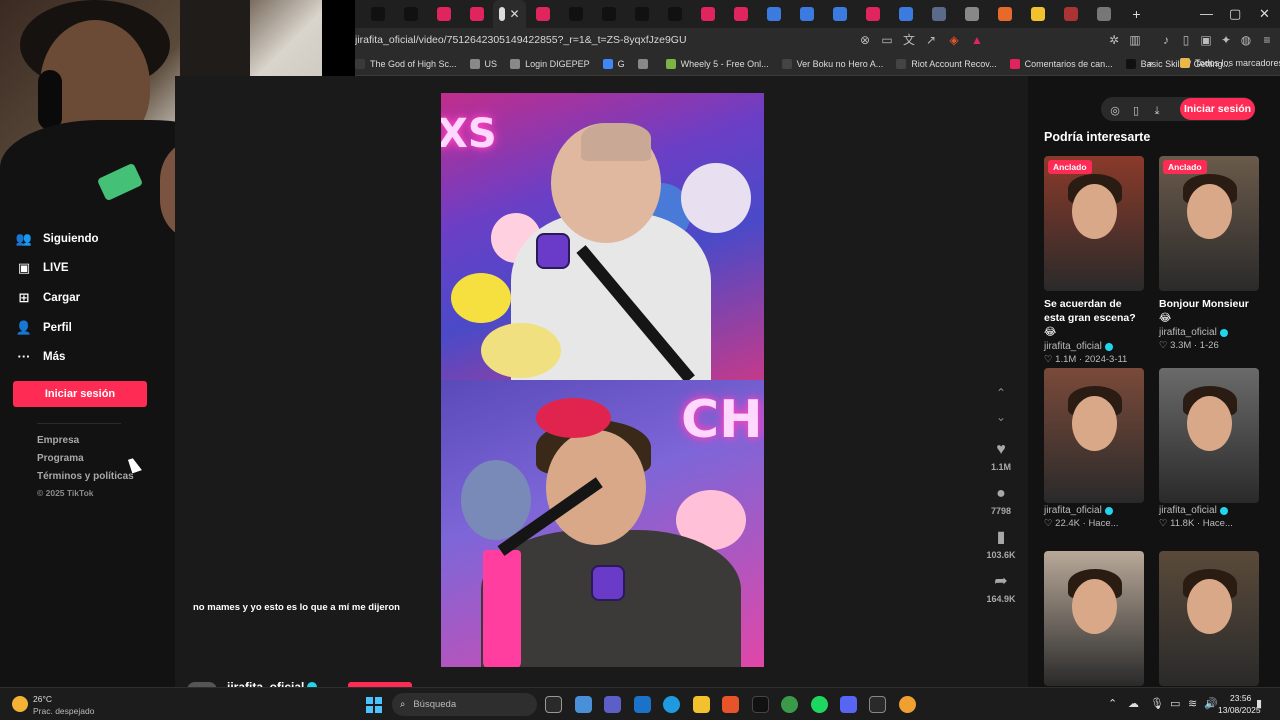 This screenshot has width=1280, height=720. What do you see at coordinates (58, 440) in the screenshot?
I see `footer-link-company: Empresa` at bounding box center [58, 440].